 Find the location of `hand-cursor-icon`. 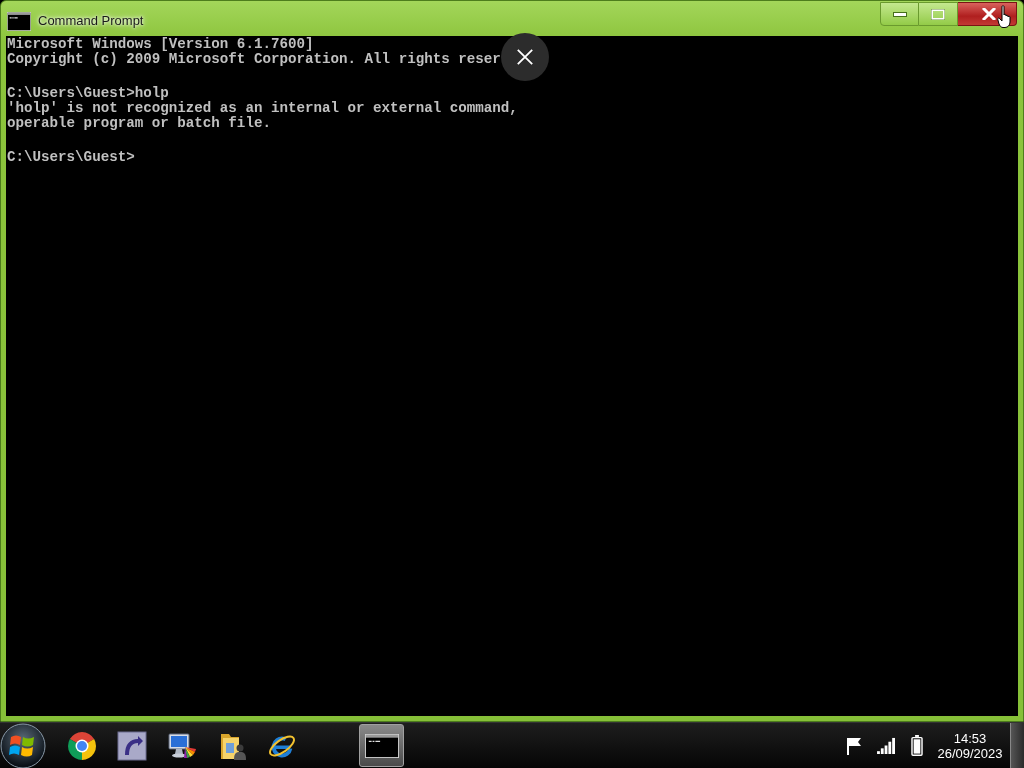

hand-cursor-icon is located at coordinates (1005, 17).